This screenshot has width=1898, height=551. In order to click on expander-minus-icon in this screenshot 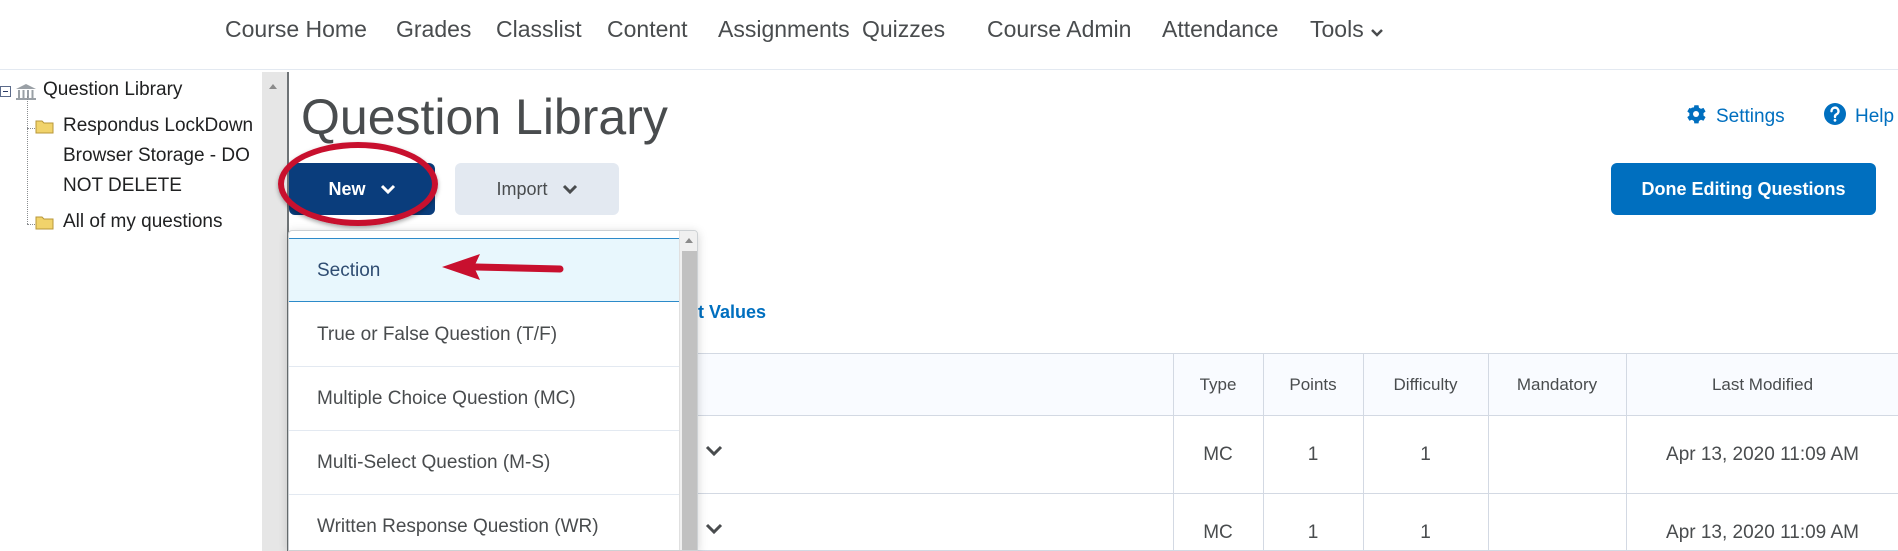, I will do `click(5, 91)`.